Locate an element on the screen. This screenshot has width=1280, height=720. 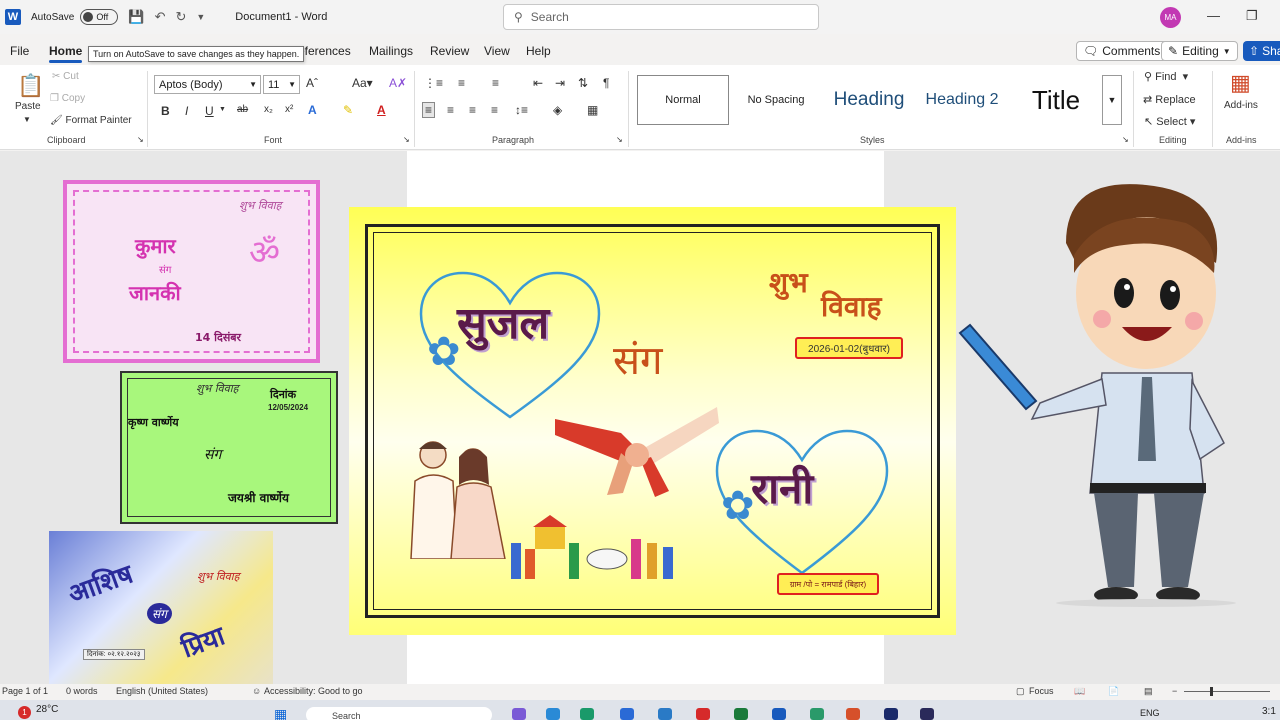
subscript-icon: x₂ is located at coordinates (268, 109).